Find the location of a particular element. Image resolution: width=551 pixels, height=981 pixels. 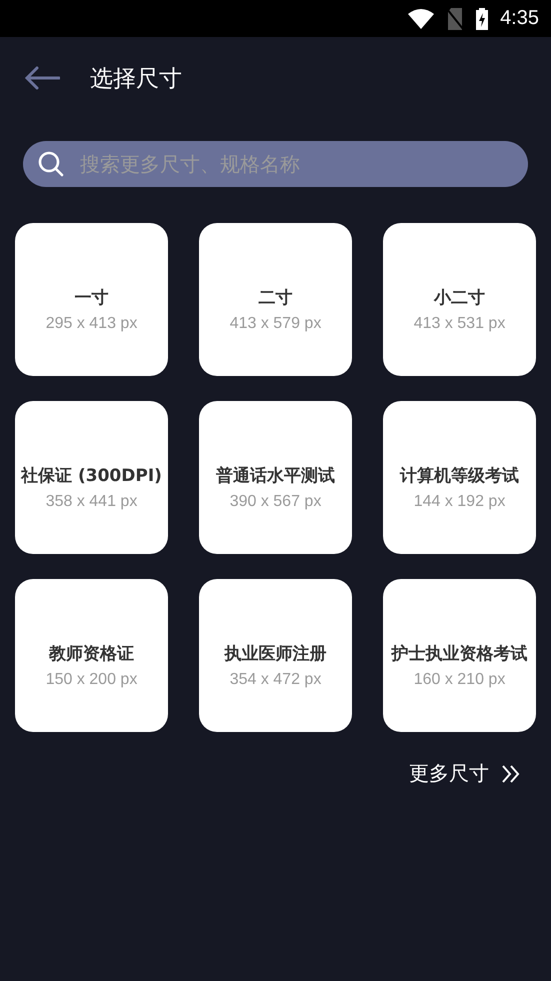

page-title: 选择尺寸 is located at coordinates (136, 79).